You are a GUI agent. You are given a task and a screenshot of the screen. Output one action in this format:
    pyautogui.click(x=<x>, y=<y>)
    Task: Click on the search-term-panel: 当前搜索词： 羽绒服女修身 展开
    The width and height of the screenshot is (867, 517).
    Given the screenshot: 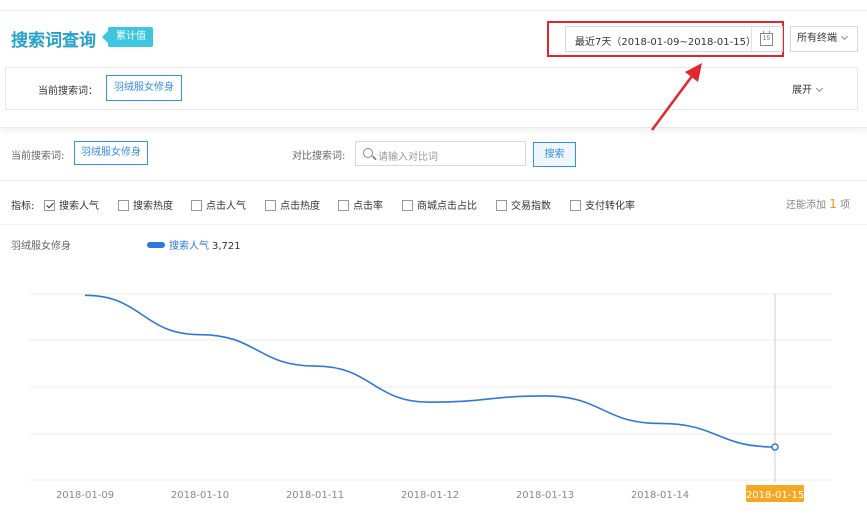 What is the action you would take?
    pyautogui.click(x=431, y=88)
    